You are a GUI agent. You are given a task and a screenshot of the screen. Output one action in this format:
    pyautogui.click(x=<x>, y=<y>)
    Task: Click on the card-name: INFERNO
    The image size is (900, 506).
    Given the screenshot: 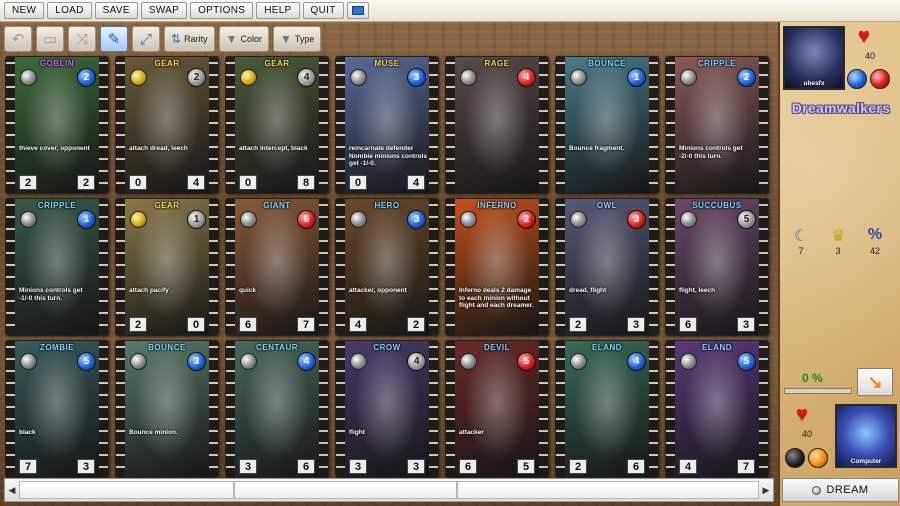 What is the action you would take?
    pyautogui.click(x=497, y=205)
    